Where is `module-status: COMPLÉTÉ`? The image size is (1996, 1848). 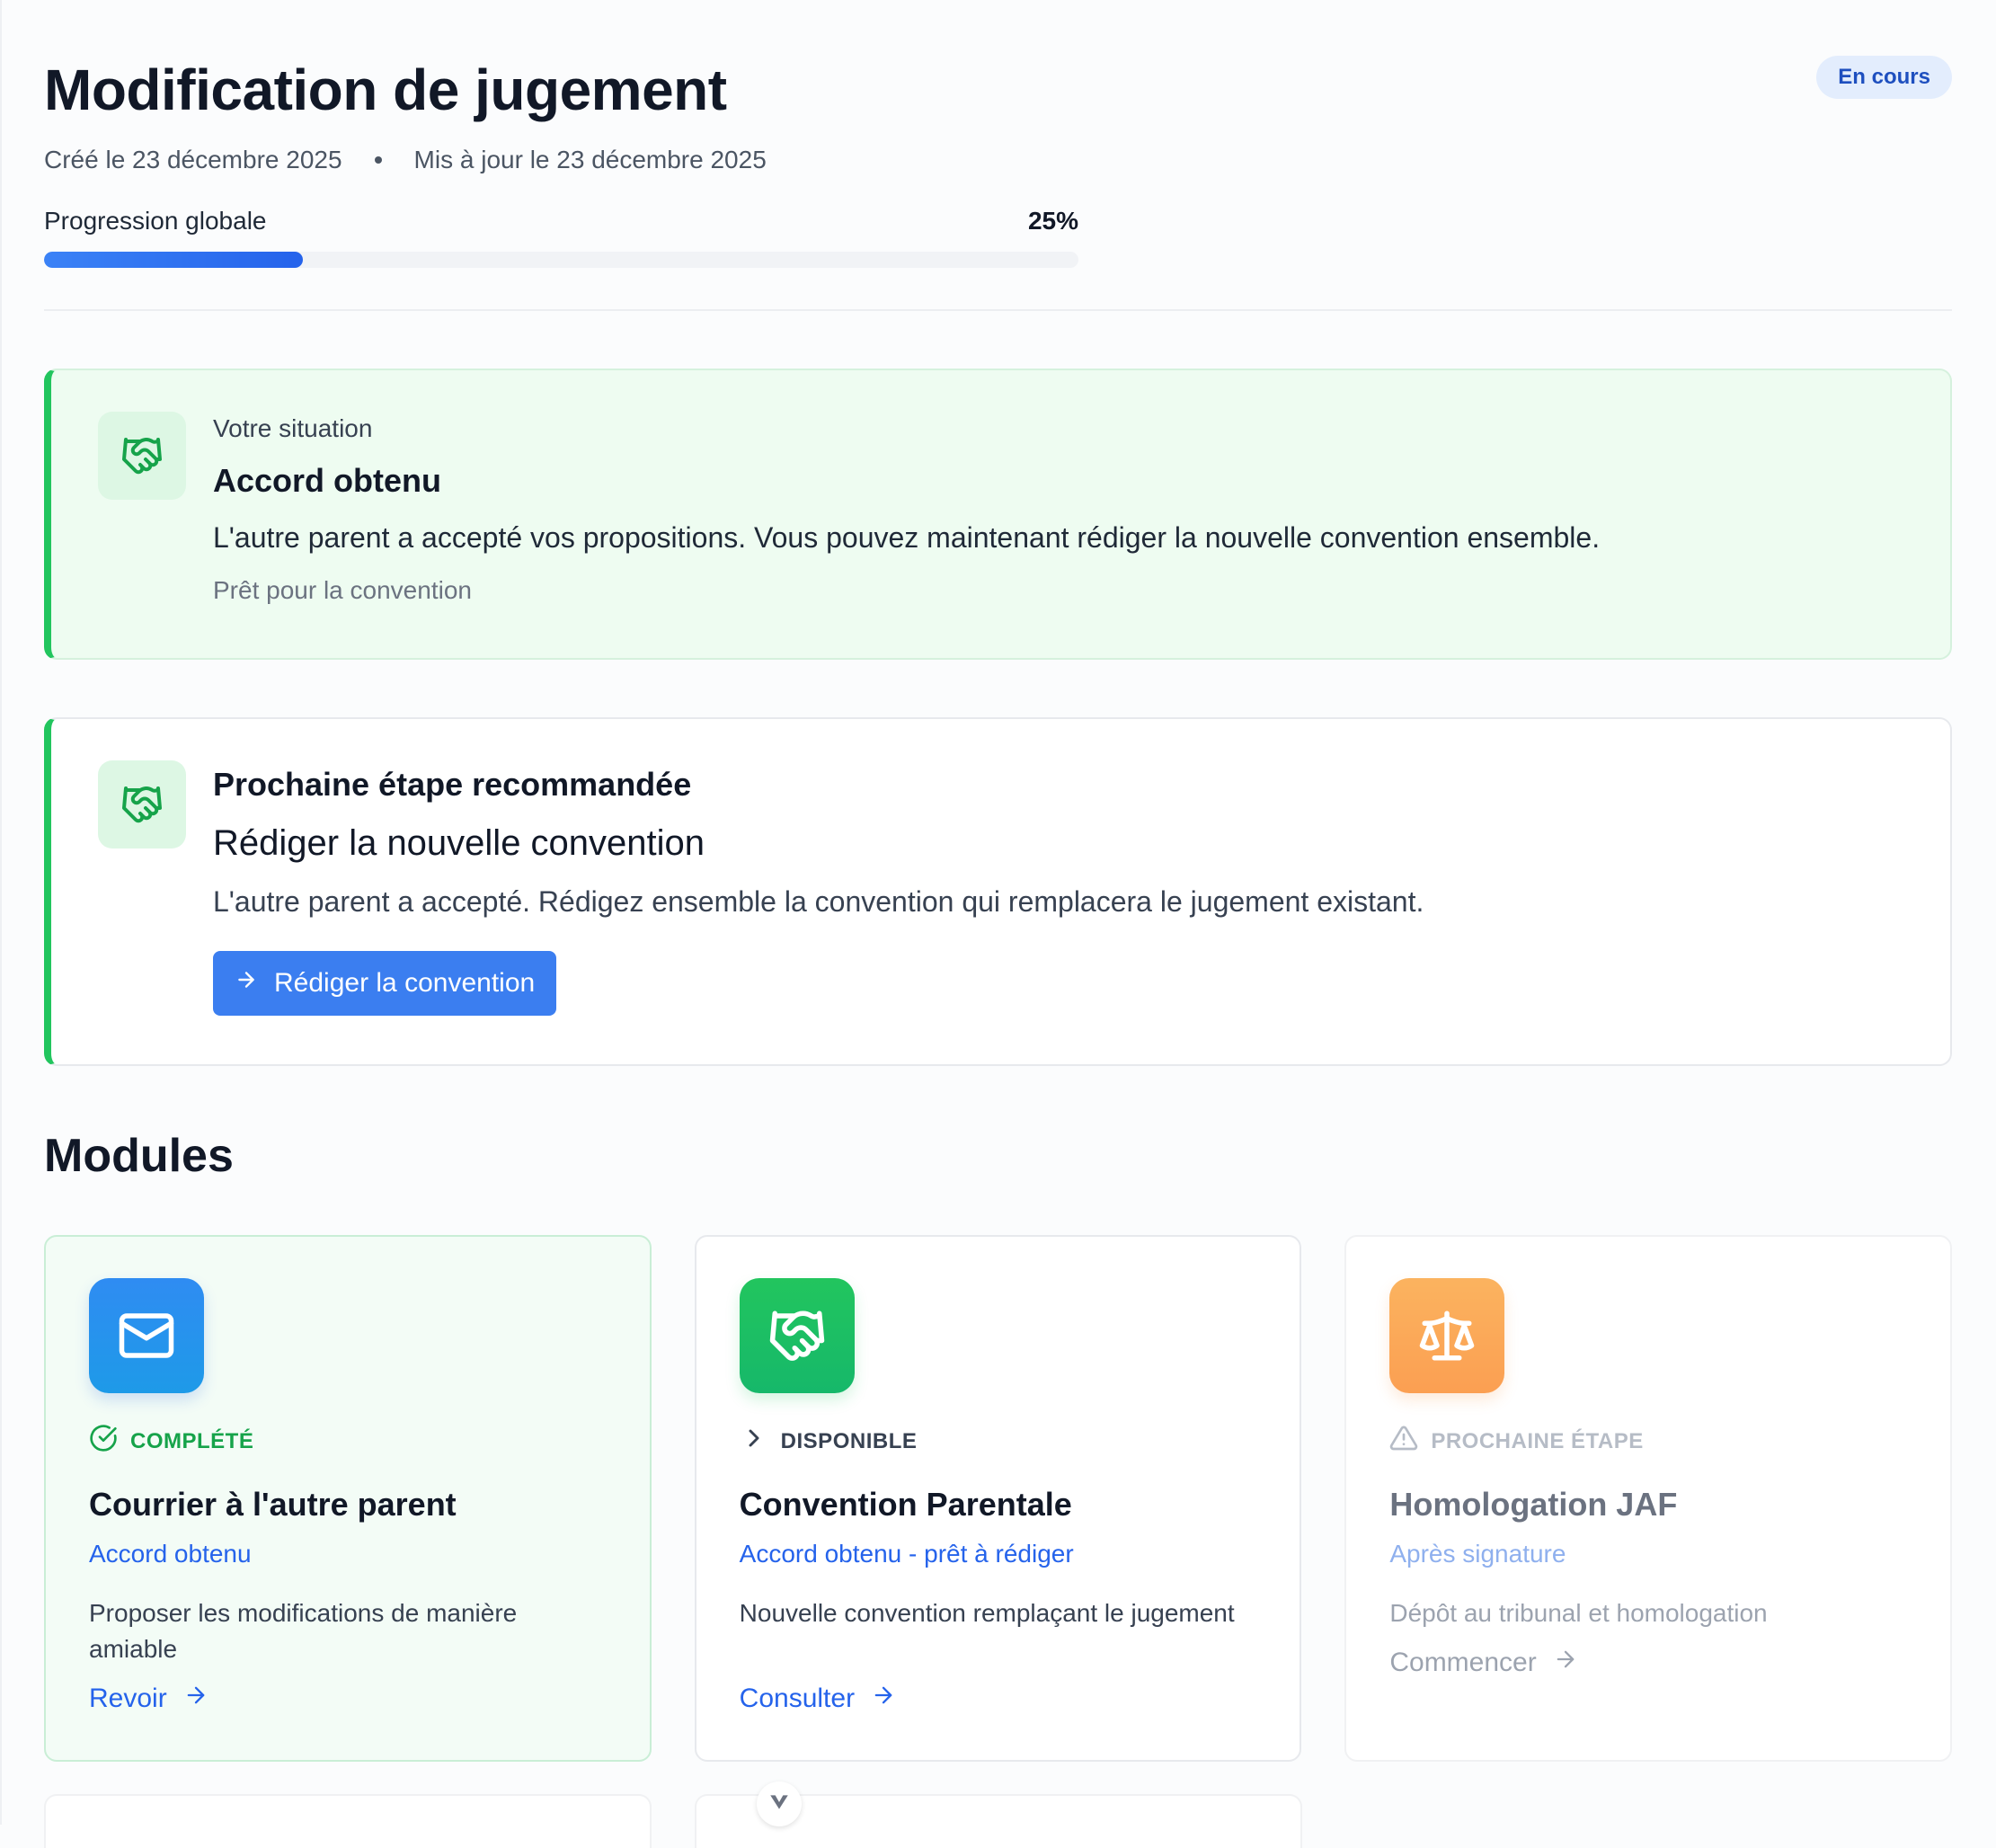 module-status: COMPLÉTÉ is located at coordinates (369, 1441).